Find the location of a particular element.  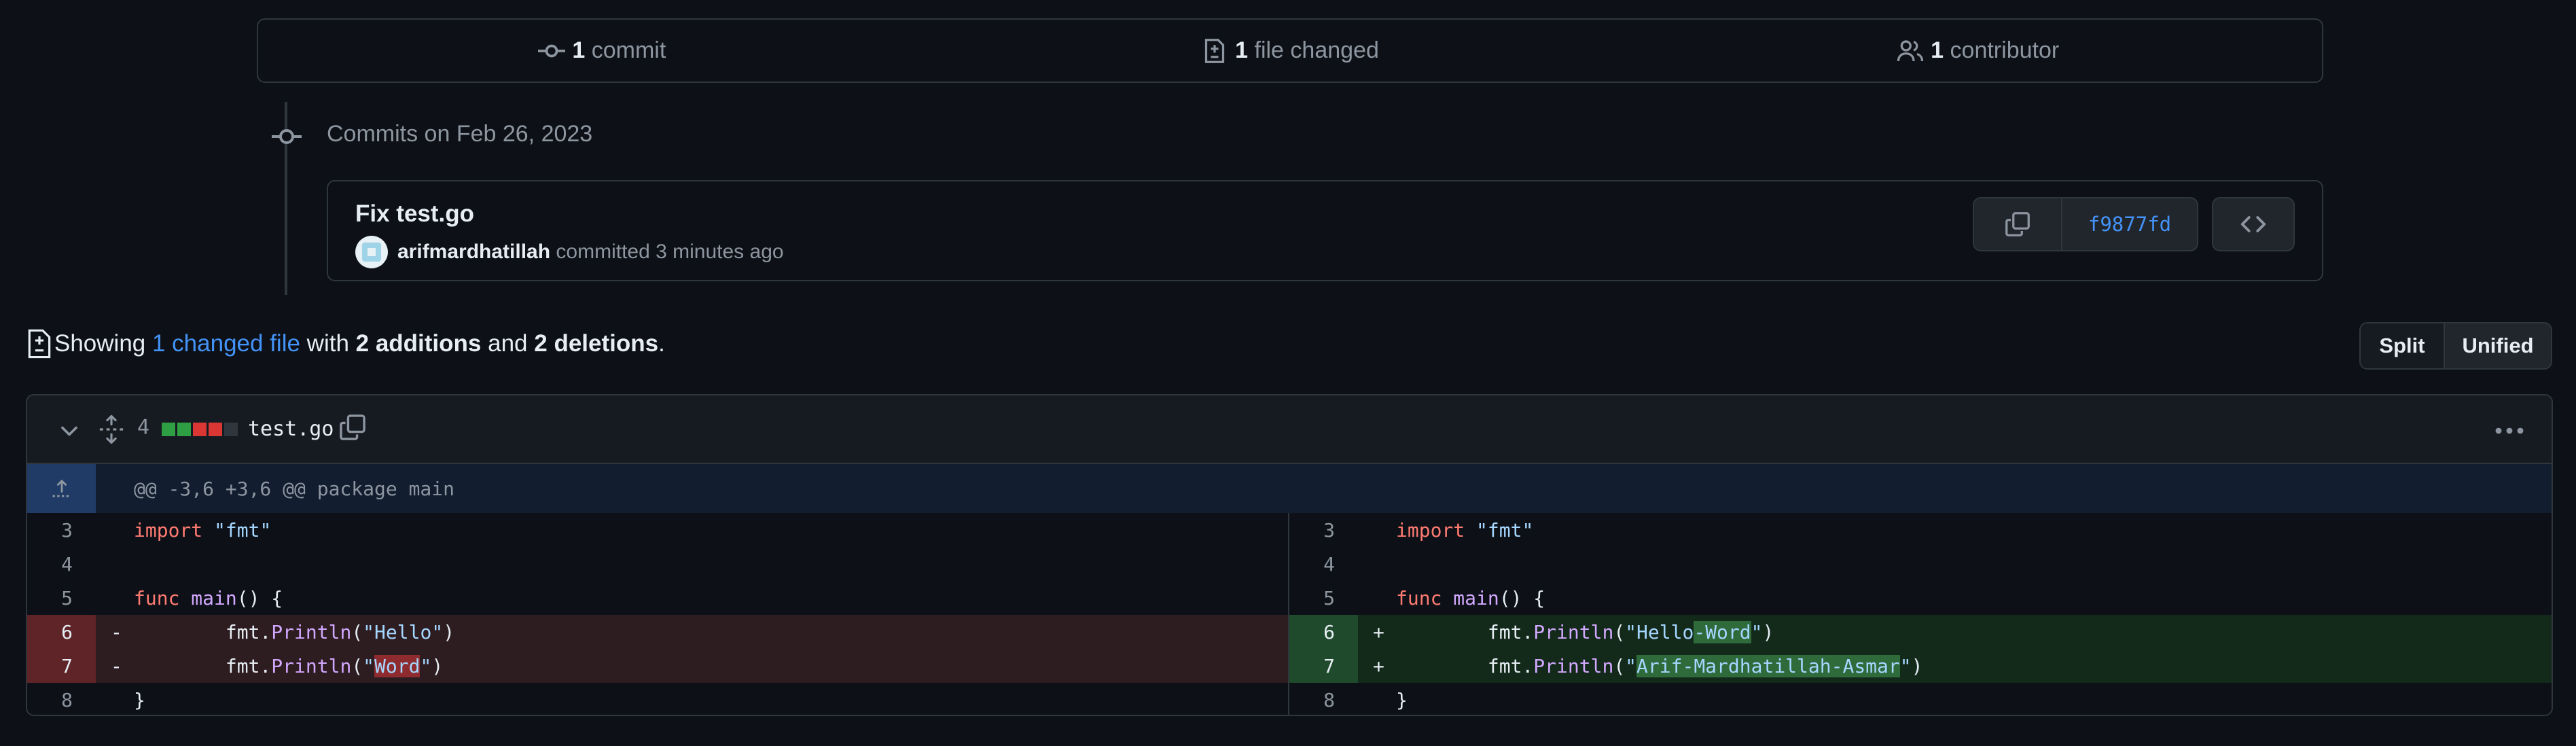

commits-count-tab: 1 commit is located at coordinates (602, 51).